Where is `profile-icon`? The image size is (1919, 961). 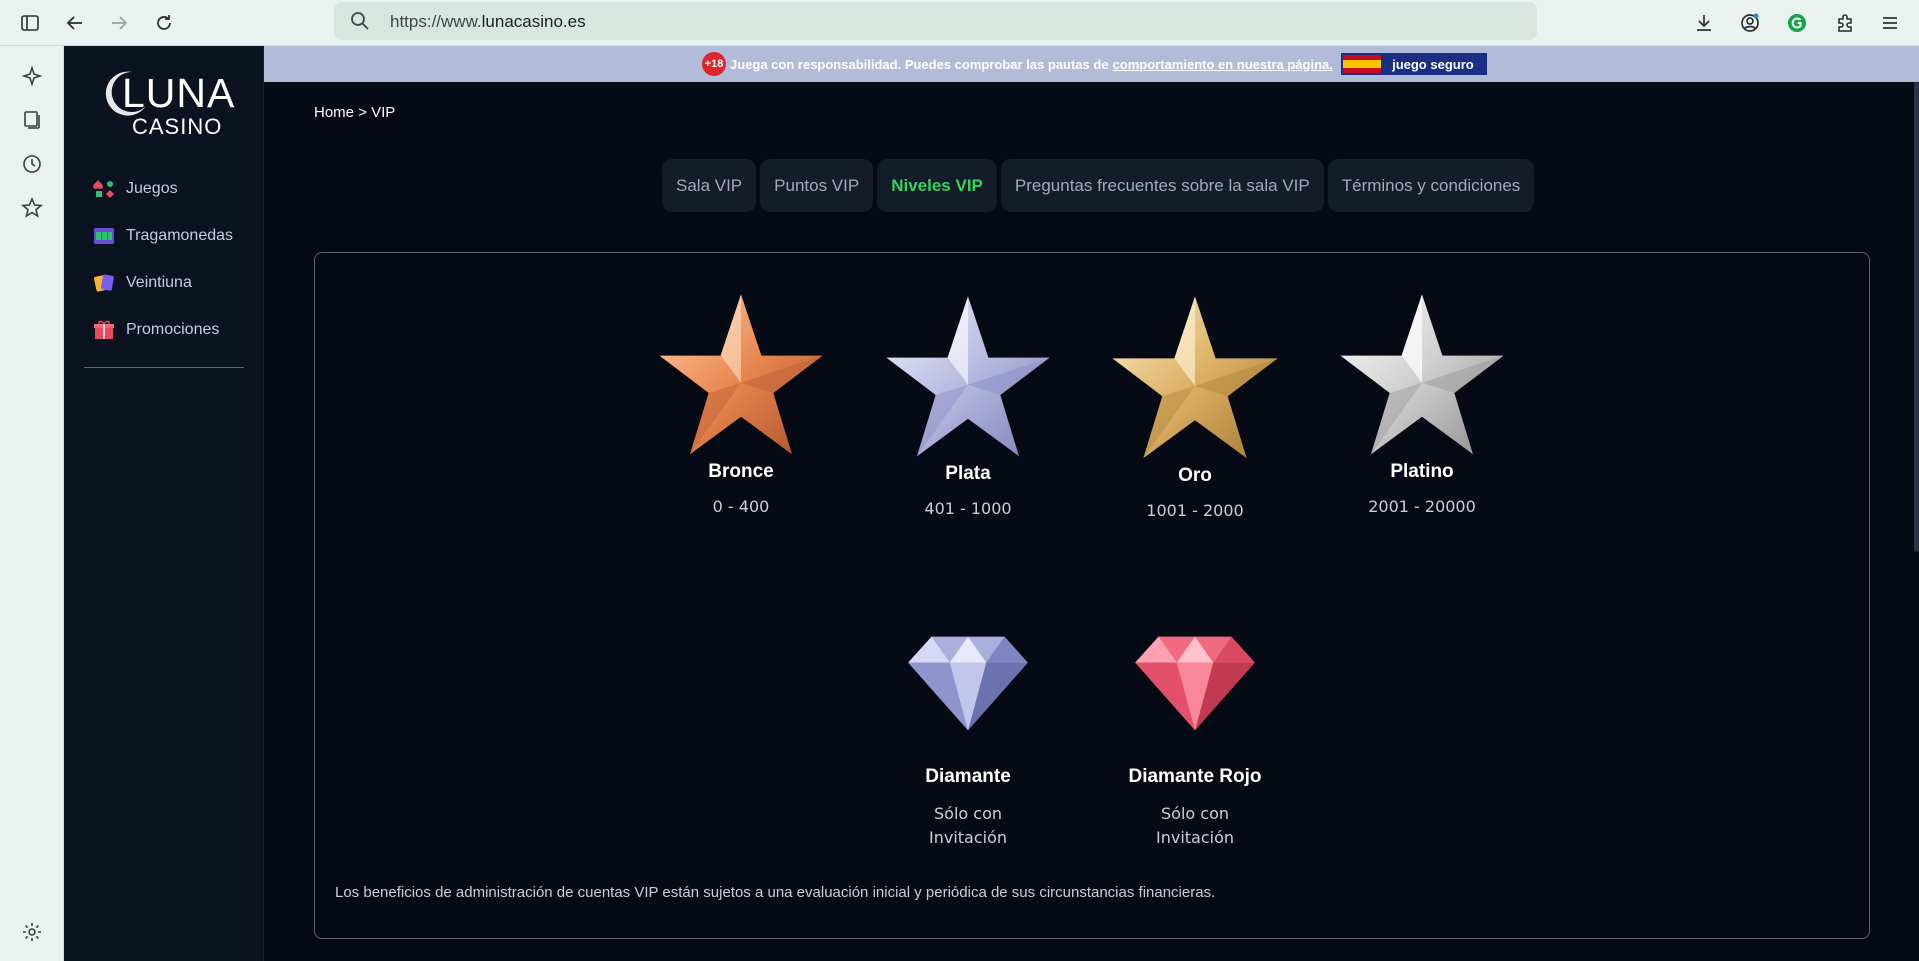 profile-icon is located at coordinates (1750, 23).